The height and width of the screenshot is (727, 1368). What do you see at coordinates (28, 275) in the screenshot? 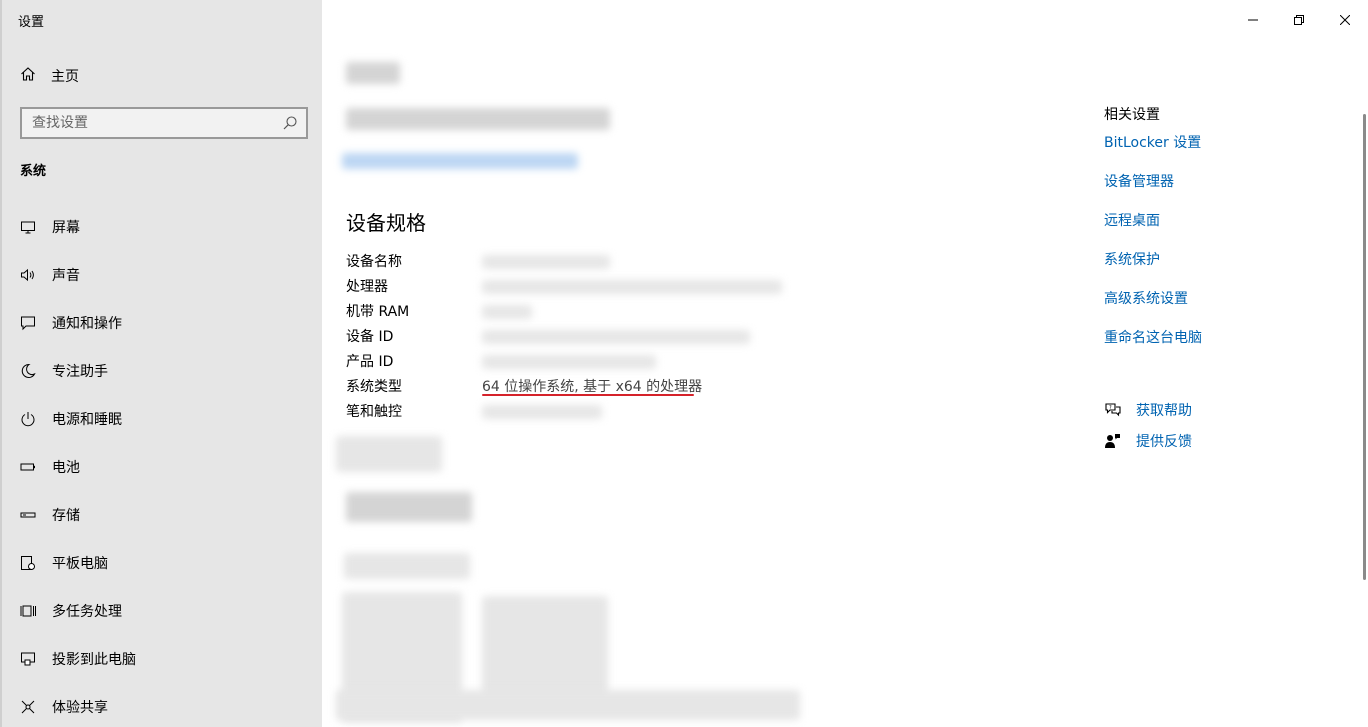
I see `speaker-icon` at bounding box center [28, 275].